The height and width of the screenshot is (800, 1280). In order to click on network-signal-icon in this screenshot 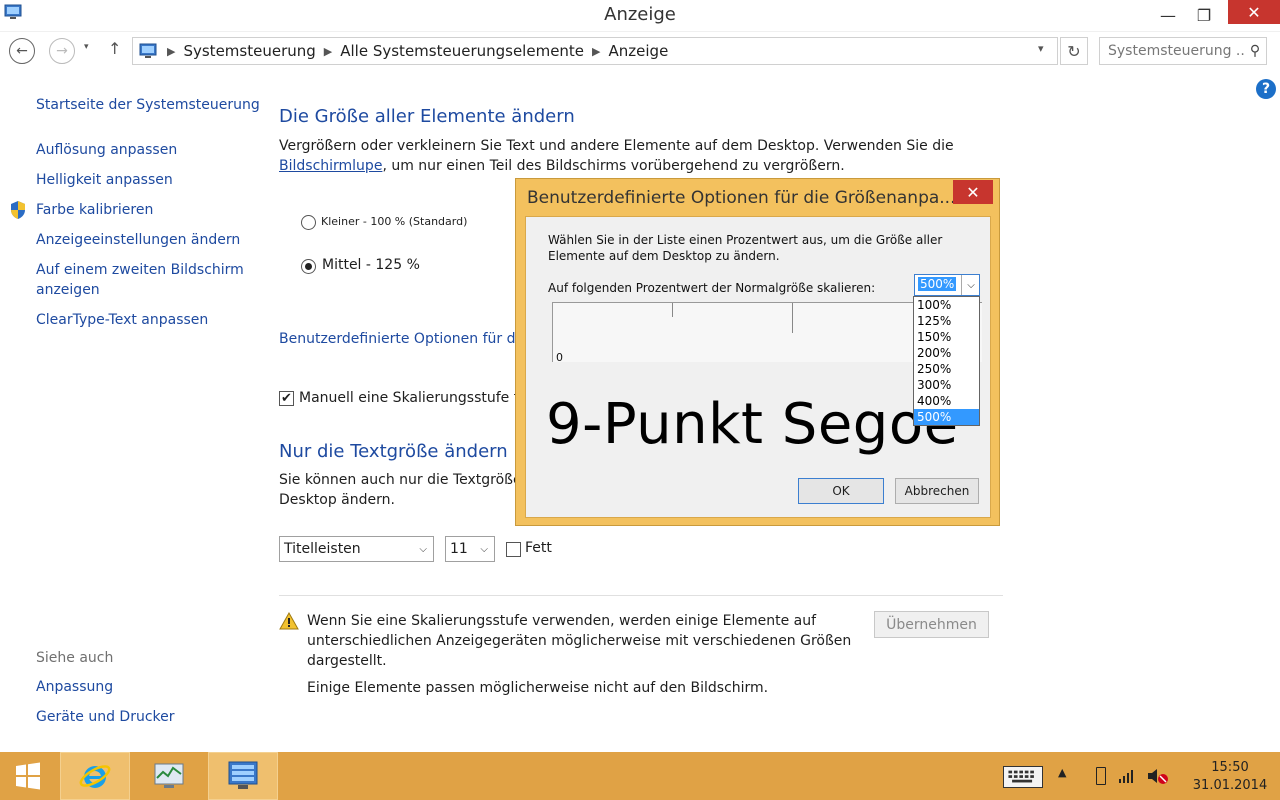, I will do `click(1126, 776)`.